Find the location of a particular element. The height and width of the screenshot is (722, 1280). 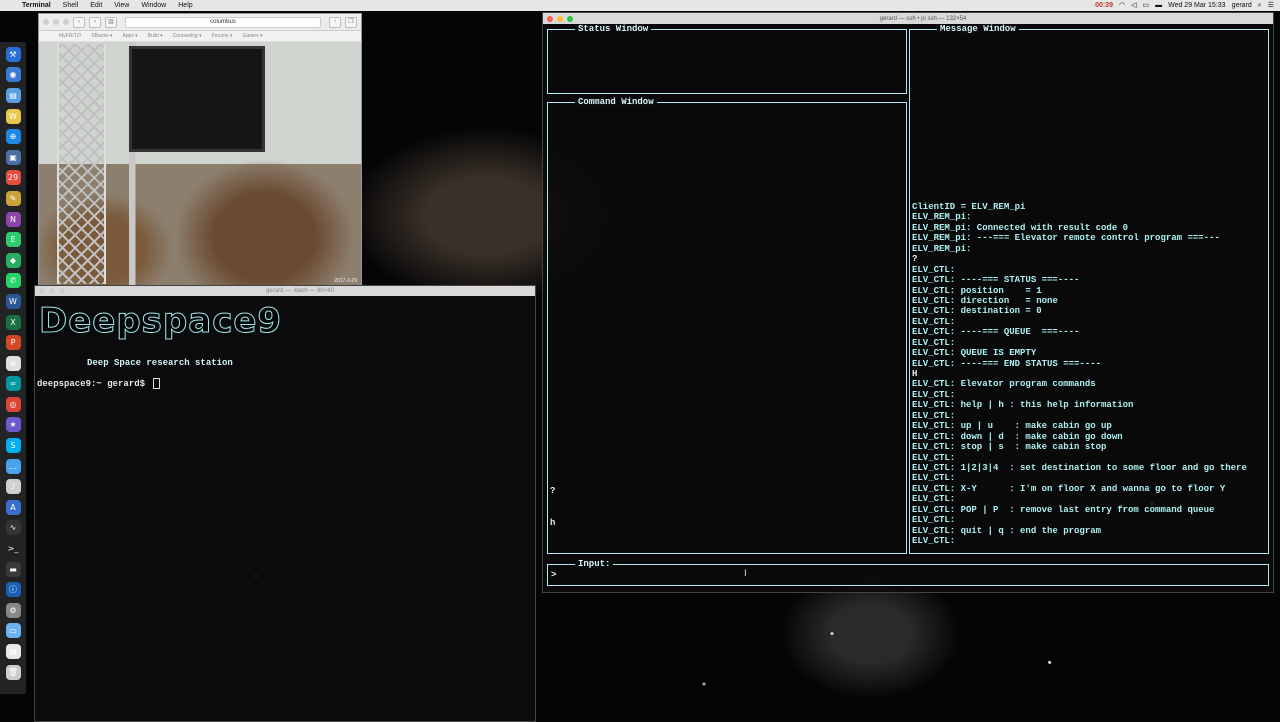

itunes-icon: W is located at coordinates (13, 116).